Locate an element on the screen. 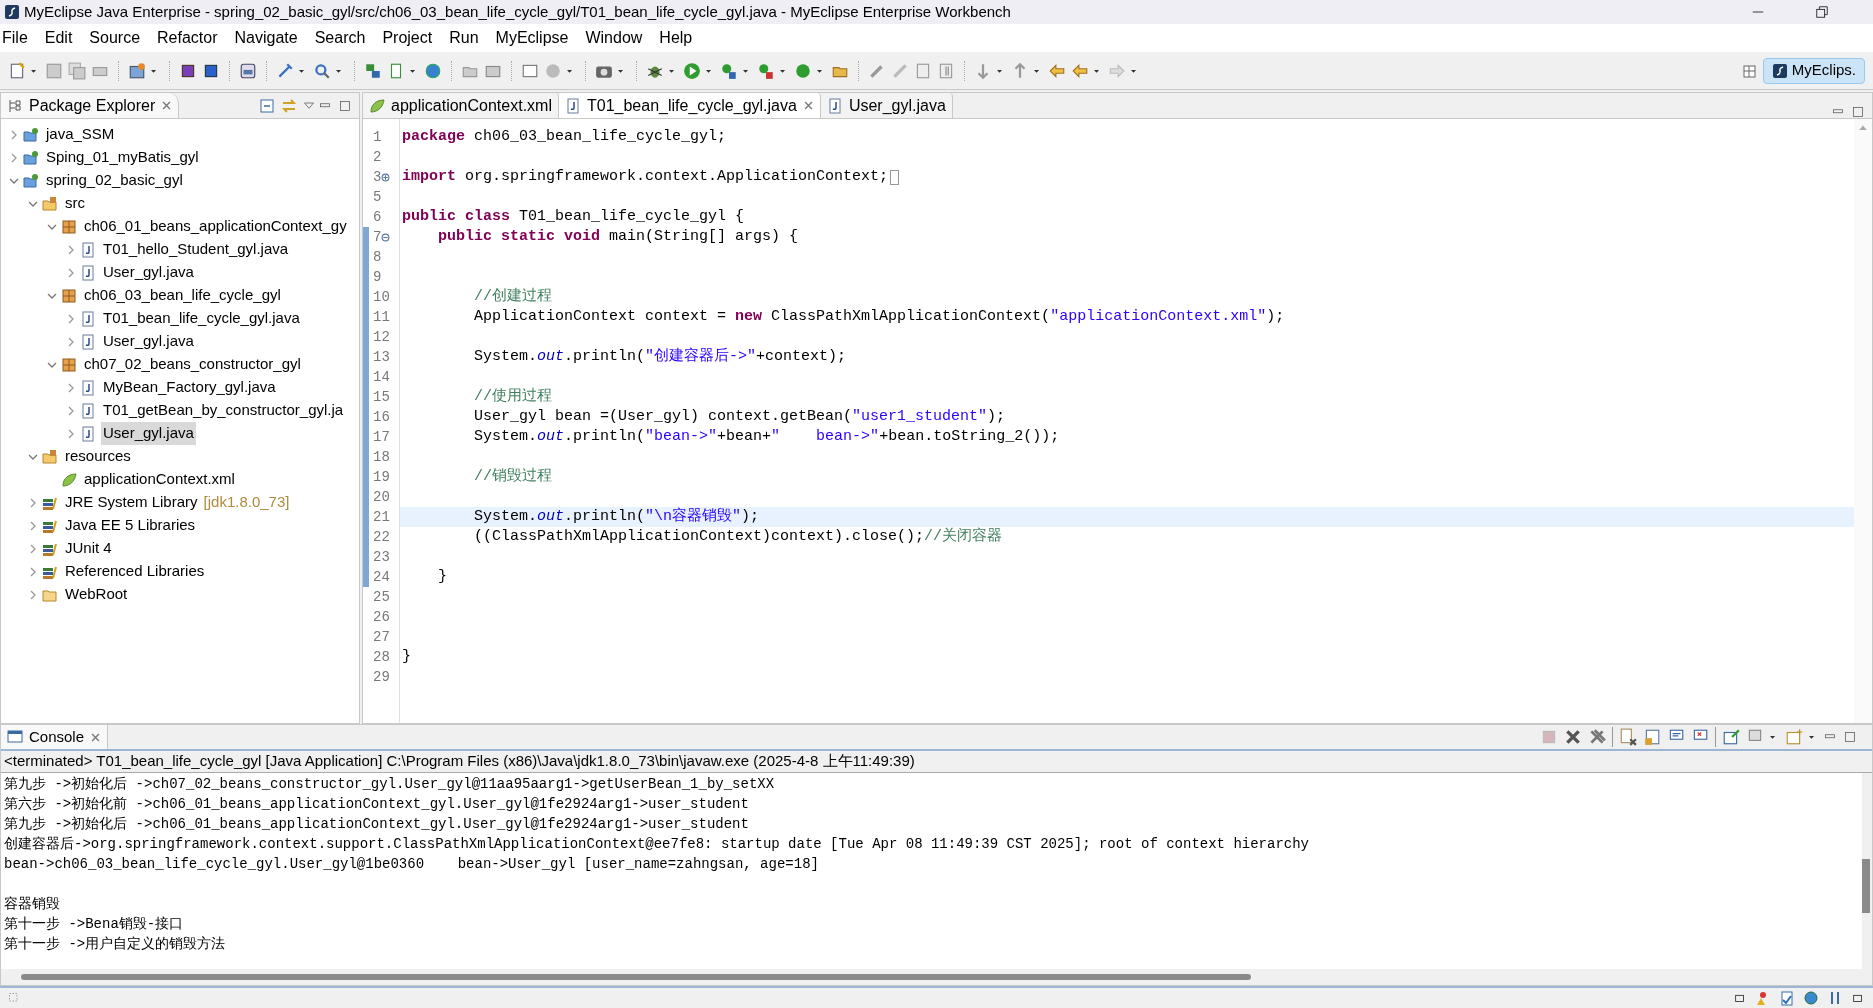  save-icon is located at coordinates (54, 70).